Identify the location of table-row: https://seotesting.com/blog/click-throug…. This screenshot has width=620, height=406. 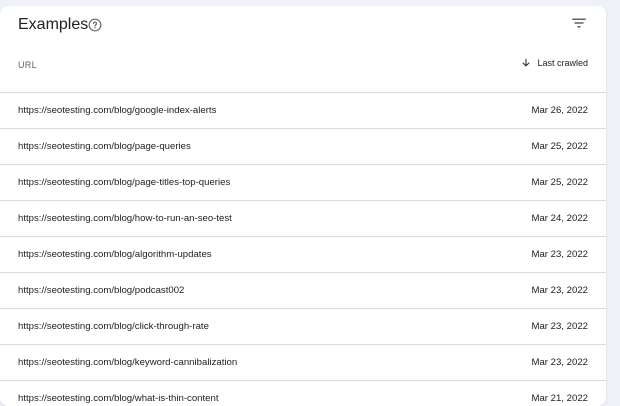
(303, 327).